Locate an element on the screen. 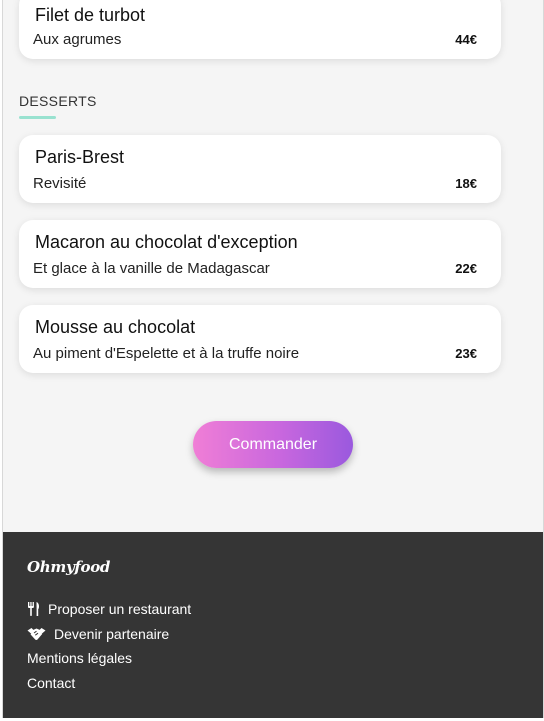 This screenshot has height=721, width=544. order-button: Commander is located at coordinates (273, 444).